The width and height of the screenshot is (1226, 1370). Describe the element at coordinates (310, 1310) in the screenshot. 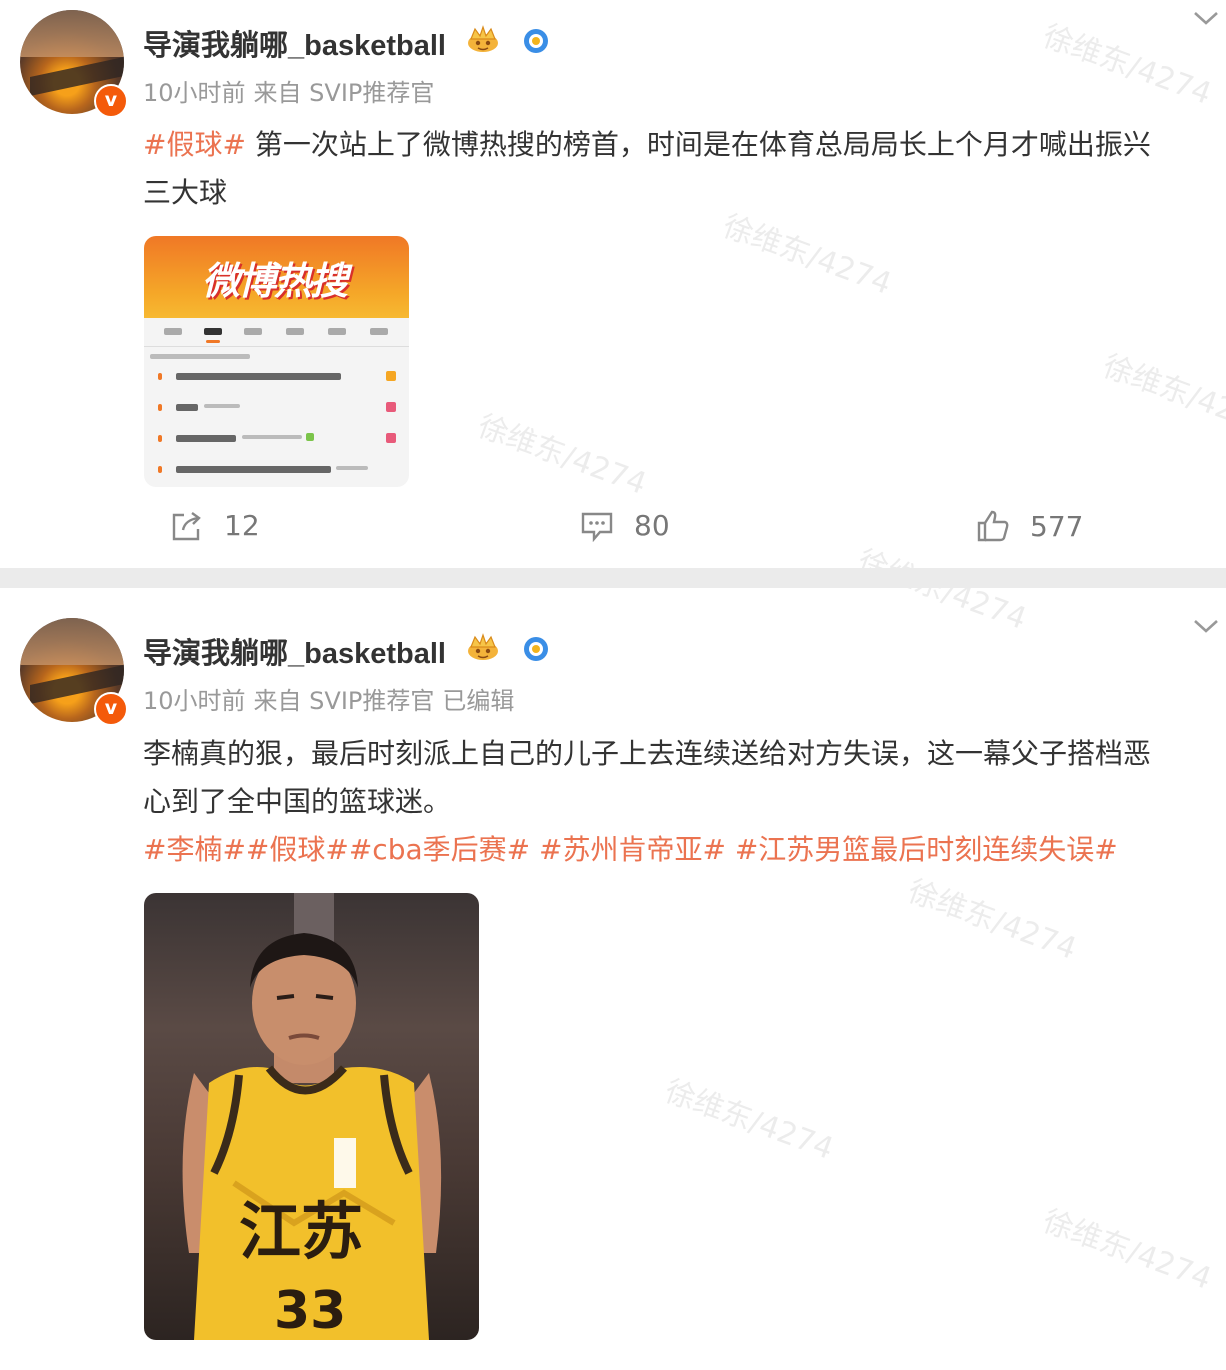

I see `jersey-number: 33` at that location.